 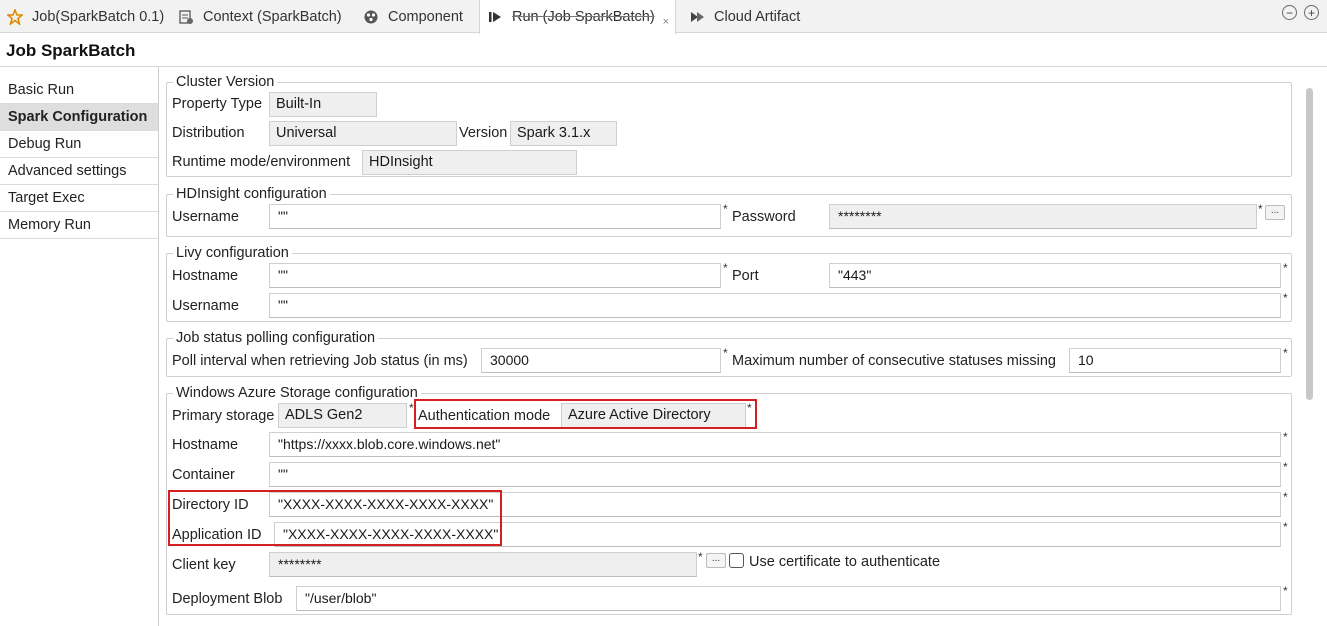 I want to click on max-missing-statuses-input: 10, so click(x=1175, y=360).